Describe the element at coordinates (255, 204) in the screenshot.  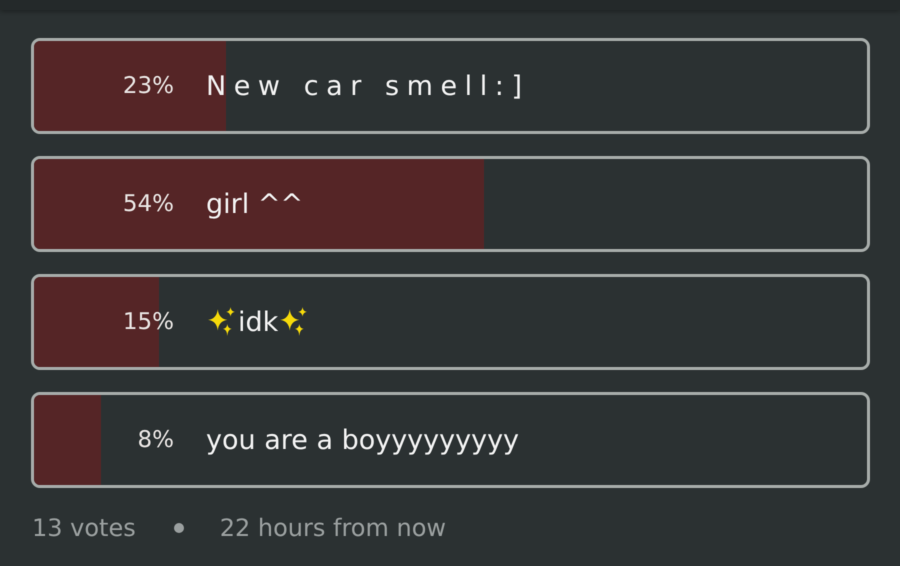
I see `option-label: girl ^^` at that location.